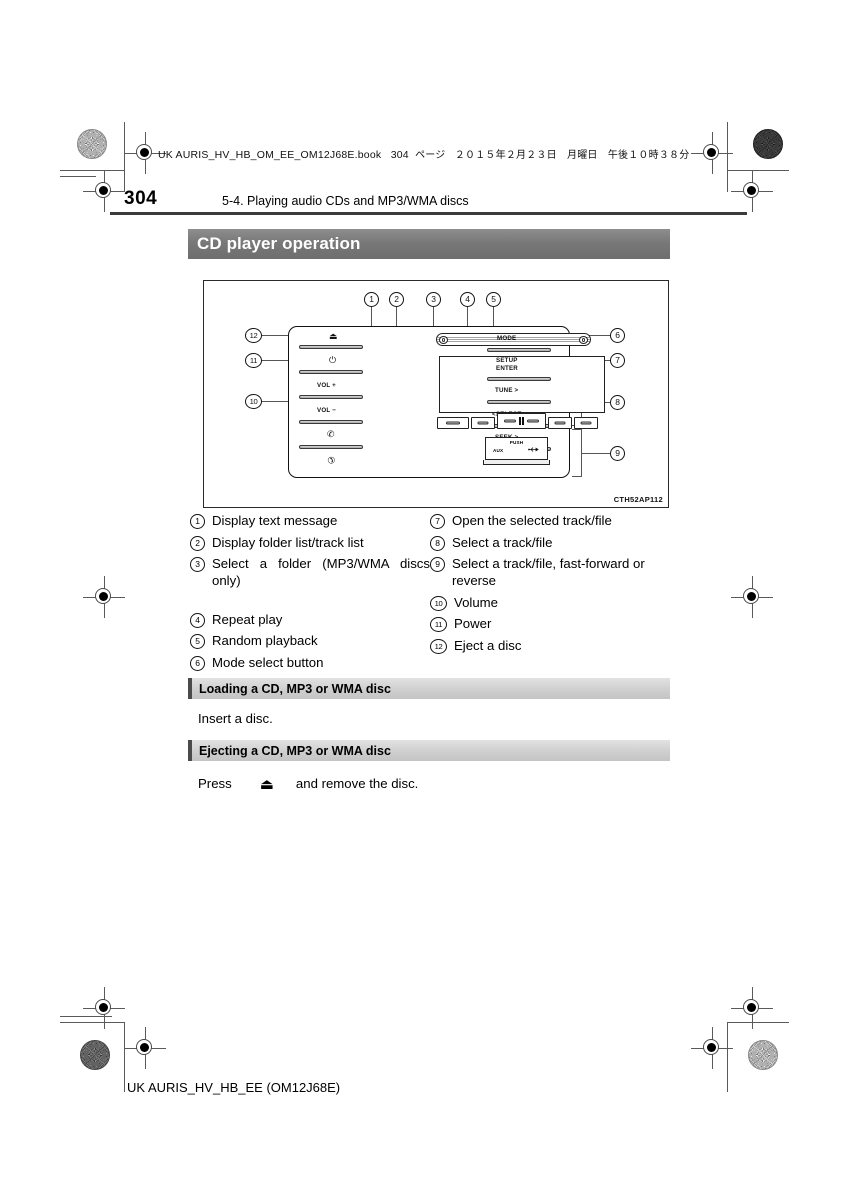  I want to click on legend-item-11: 11 Power, so click(550, 623).